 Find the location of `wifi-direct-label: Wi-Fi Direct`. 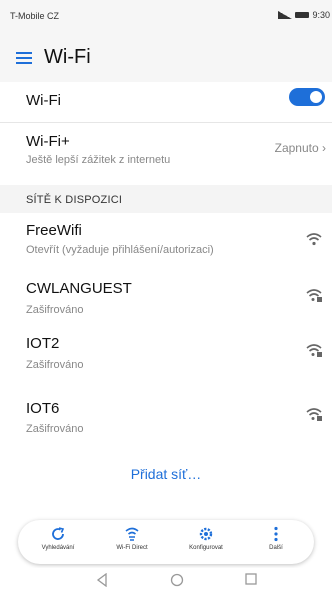

wifi-direct-label: Wi-Fi Direct is located at coordinates (132, 548).